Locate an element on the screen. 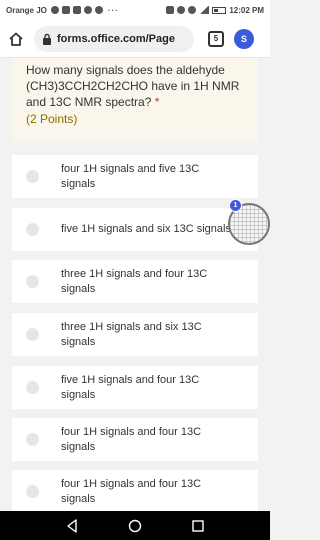 The width and height of the screenshot is (320, 540). battery-icon is located at coordinates (219, 10).